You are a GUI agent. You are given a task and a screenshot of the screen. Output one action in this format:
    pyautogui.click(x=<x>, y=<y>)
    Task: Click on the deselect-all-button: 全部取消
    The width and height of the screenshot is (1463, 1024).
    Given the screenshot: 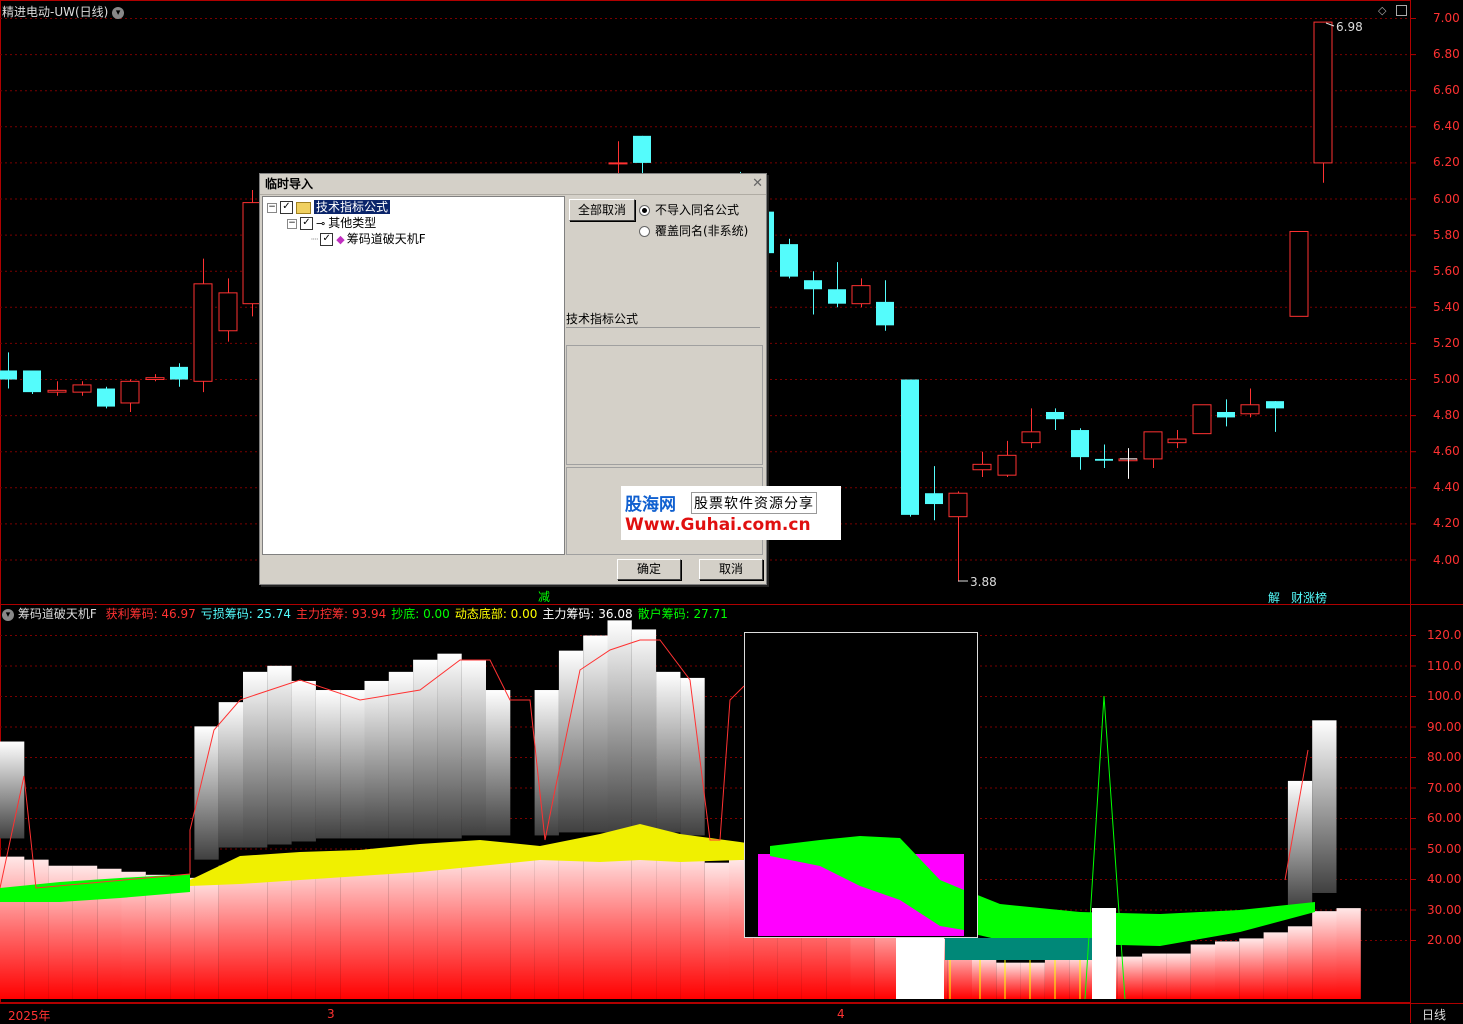 What is the action you would take?
    pyautogui.click(x=602, y=210)
    